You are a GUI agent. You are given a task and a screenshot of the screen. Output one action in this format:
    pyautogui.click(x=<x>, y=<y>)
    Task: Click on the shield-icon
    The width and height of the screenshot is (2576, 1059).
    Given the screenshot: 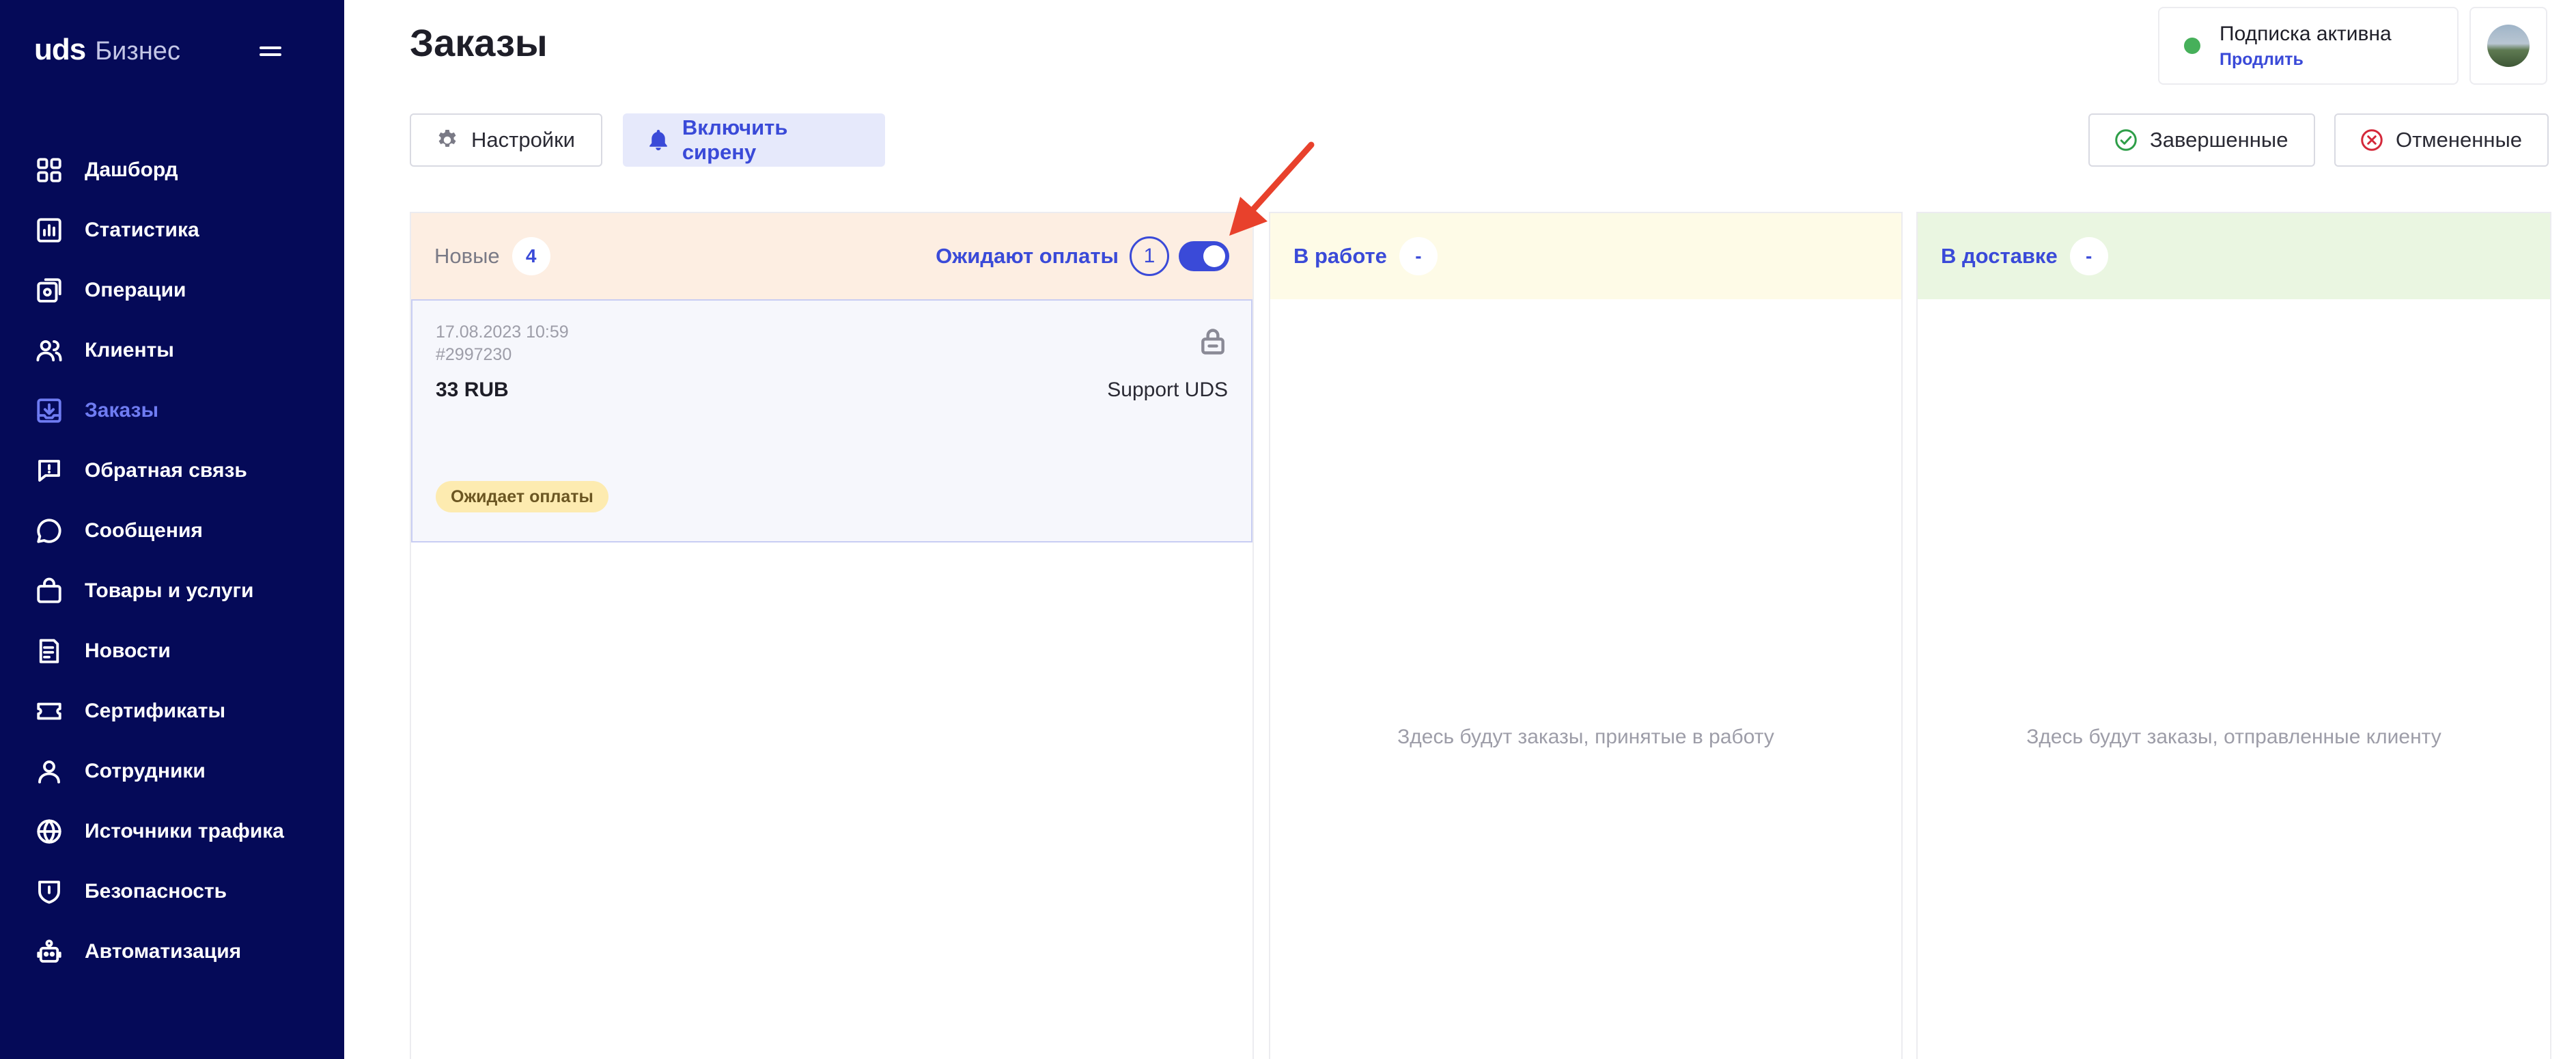 What is the action you would take?
    pyautogui.click(x=49, y=892)
    